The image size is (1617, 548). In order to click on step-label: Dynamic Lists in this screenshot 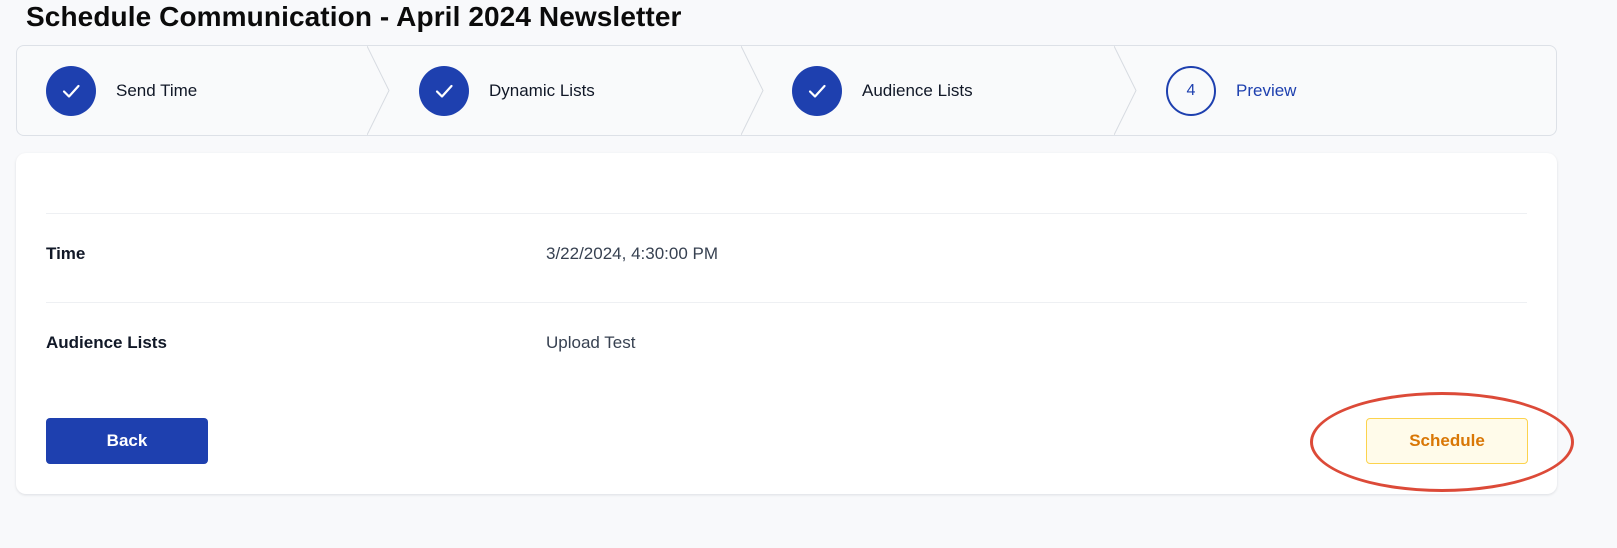, I will do `click(542, 90)`.